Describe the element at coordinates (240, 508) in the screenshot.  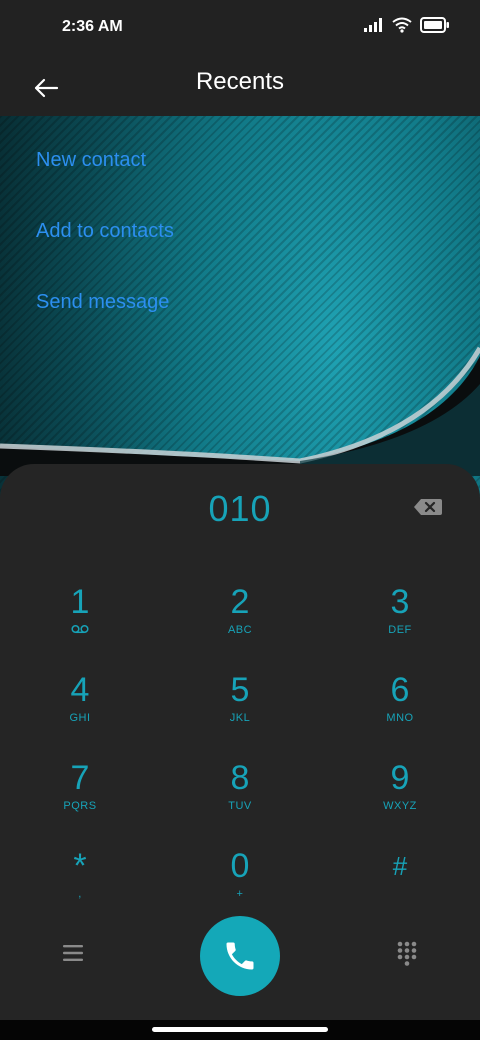
I see `dialed-number: 010` at that location.